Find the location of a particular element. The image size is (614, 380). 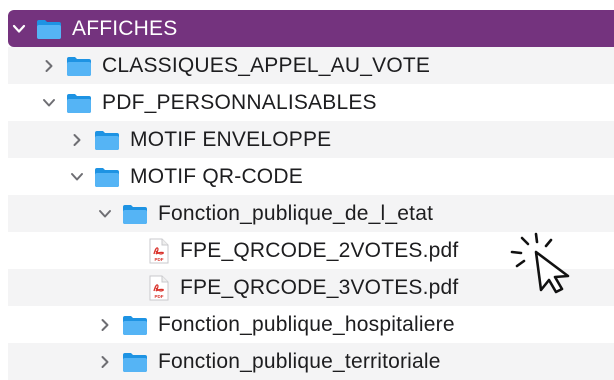

tree-row-label: Fonction_publique_territoriale is located at coordinates (299, 361).